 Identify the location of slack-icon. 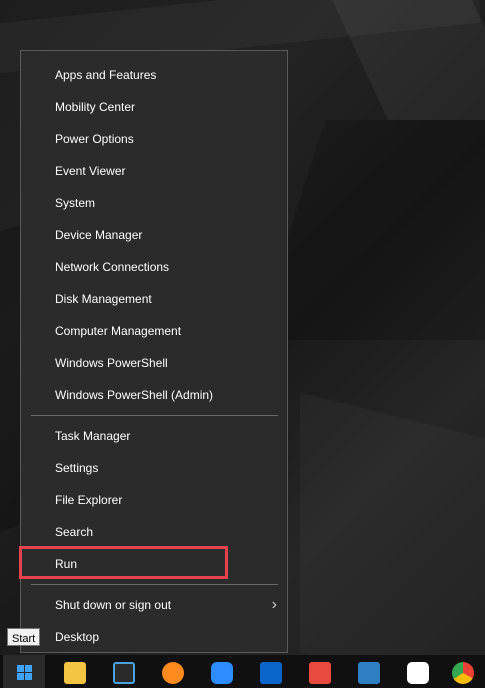
(418, 673).